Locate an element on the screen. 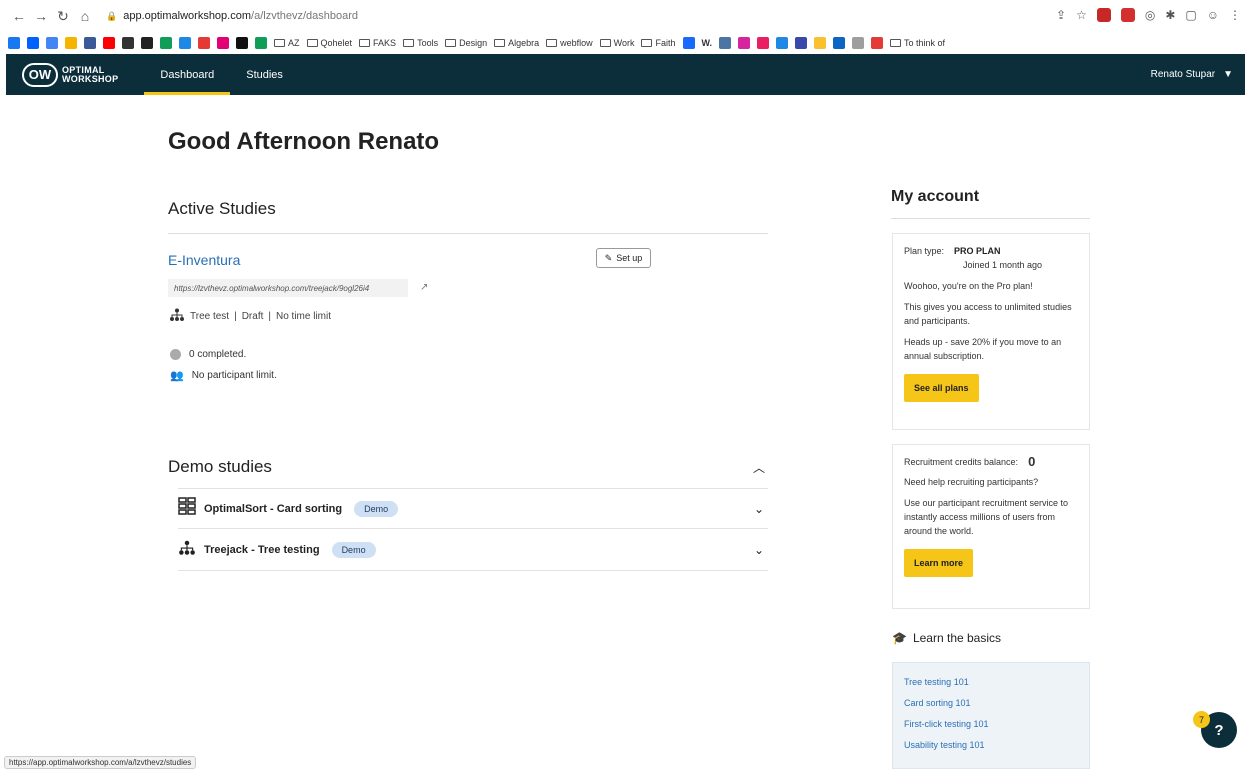 This screenshot has width=1251, height=769. completed-stat: 0 completed. is located at coordinates (208, 354).